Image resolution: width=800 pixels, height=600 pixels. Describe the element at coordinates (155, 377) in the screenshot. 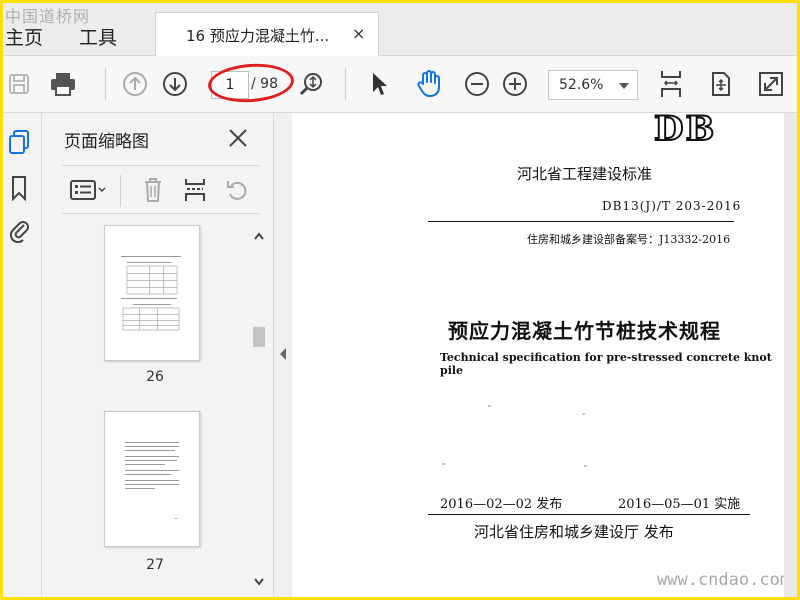

I see `thumbnail-page-label: 26` at that location.